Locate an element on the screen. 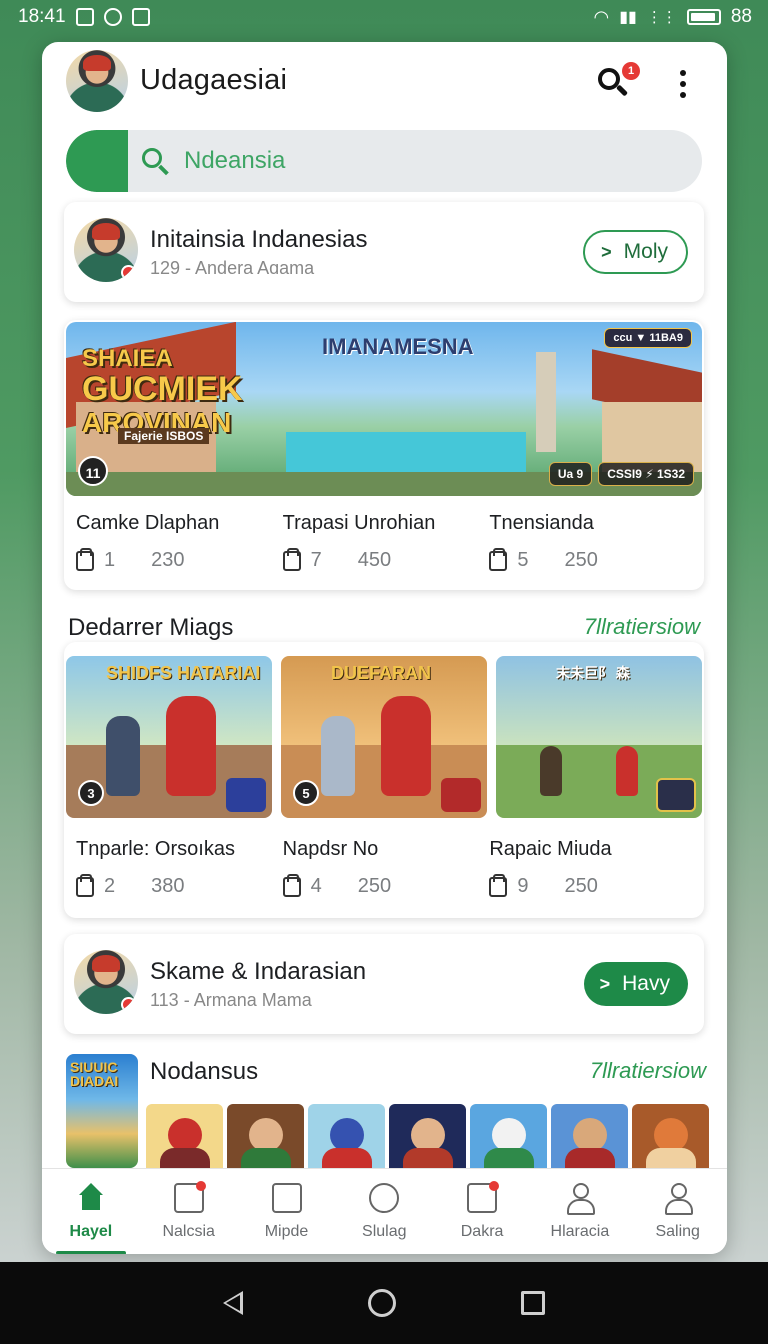 This screenshot has width=768, height=1344. settings-icon is located at coordinates (112, 17).